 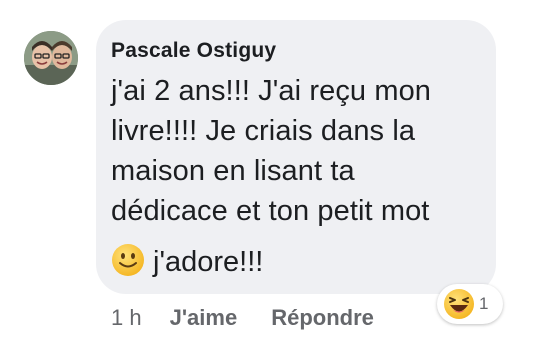 I want to click on comment-final-text: j'adore!!!, so click(x=208, y=261).